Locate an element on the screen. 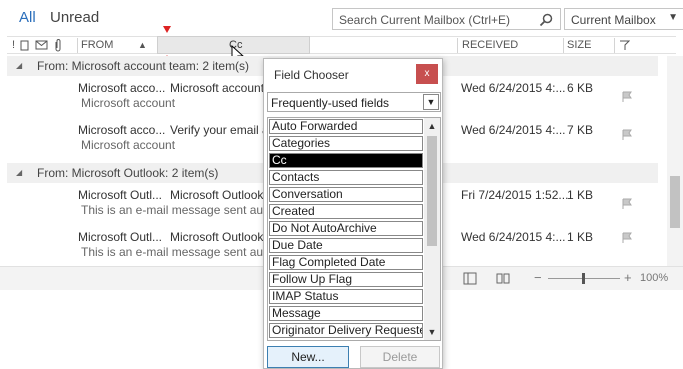 The width and height of the screenshot is (683, 369). field-item: Categories is located at coordinates (346, 143).